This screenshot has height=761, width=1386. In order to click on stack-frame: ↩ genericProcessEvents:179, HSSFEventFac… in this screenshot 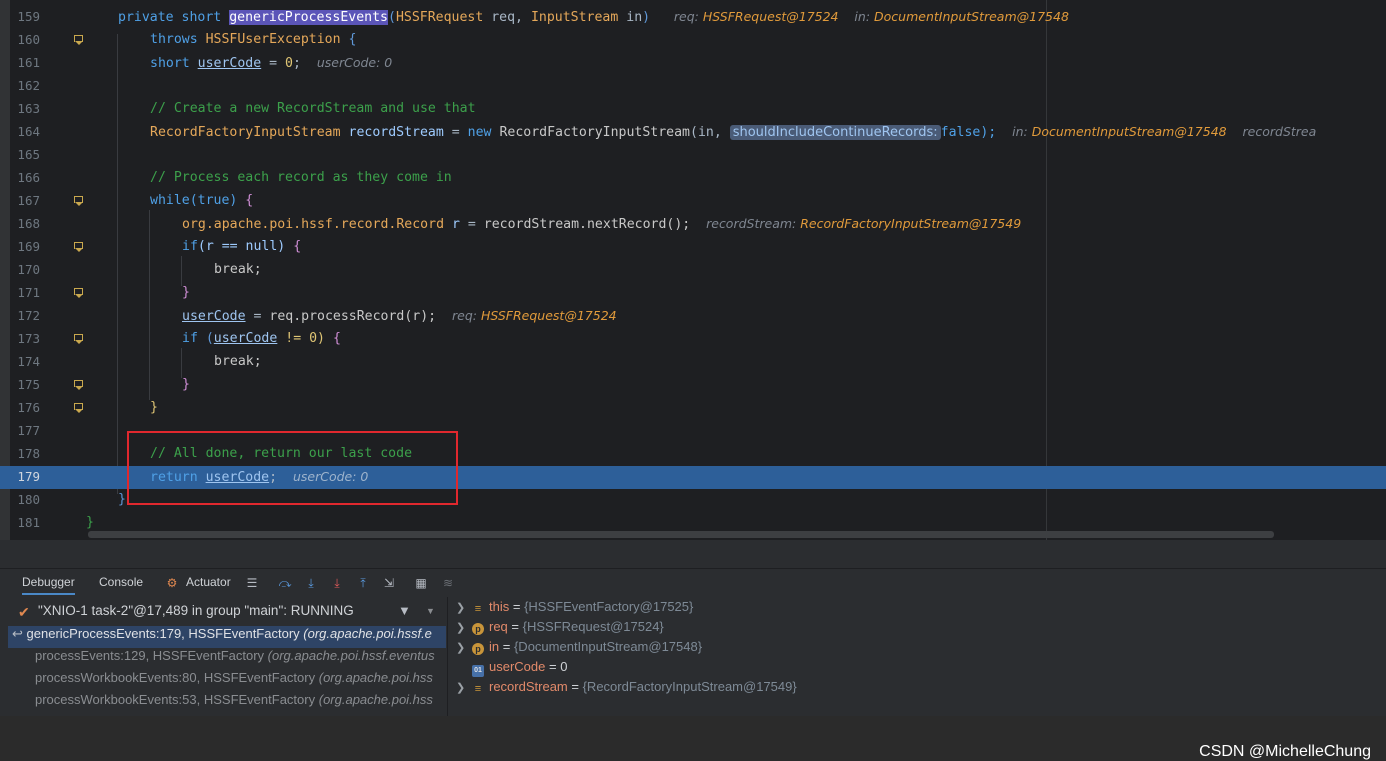, I will do `click(227, 637)`.